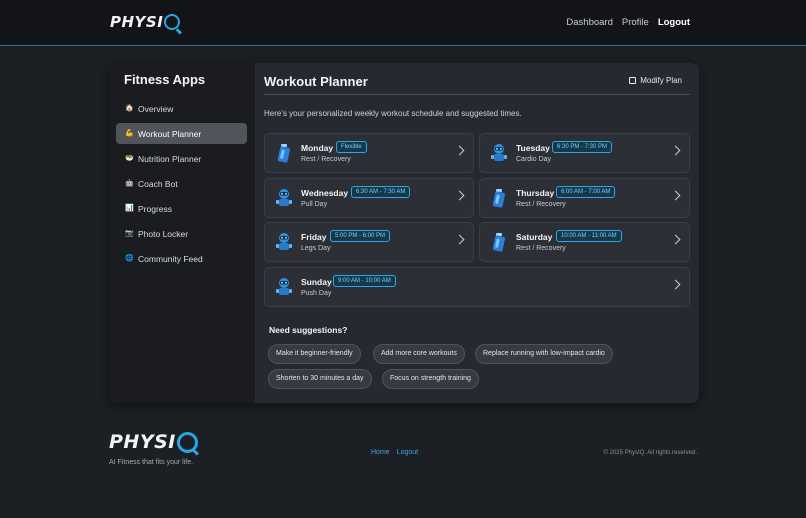 The width and height of the screenshot is (806, 518). What do you see at coordinates (661, 80) in the screenshot?
I see `modify-plan-label: Modify Plan` at bounding box center [661, 80].